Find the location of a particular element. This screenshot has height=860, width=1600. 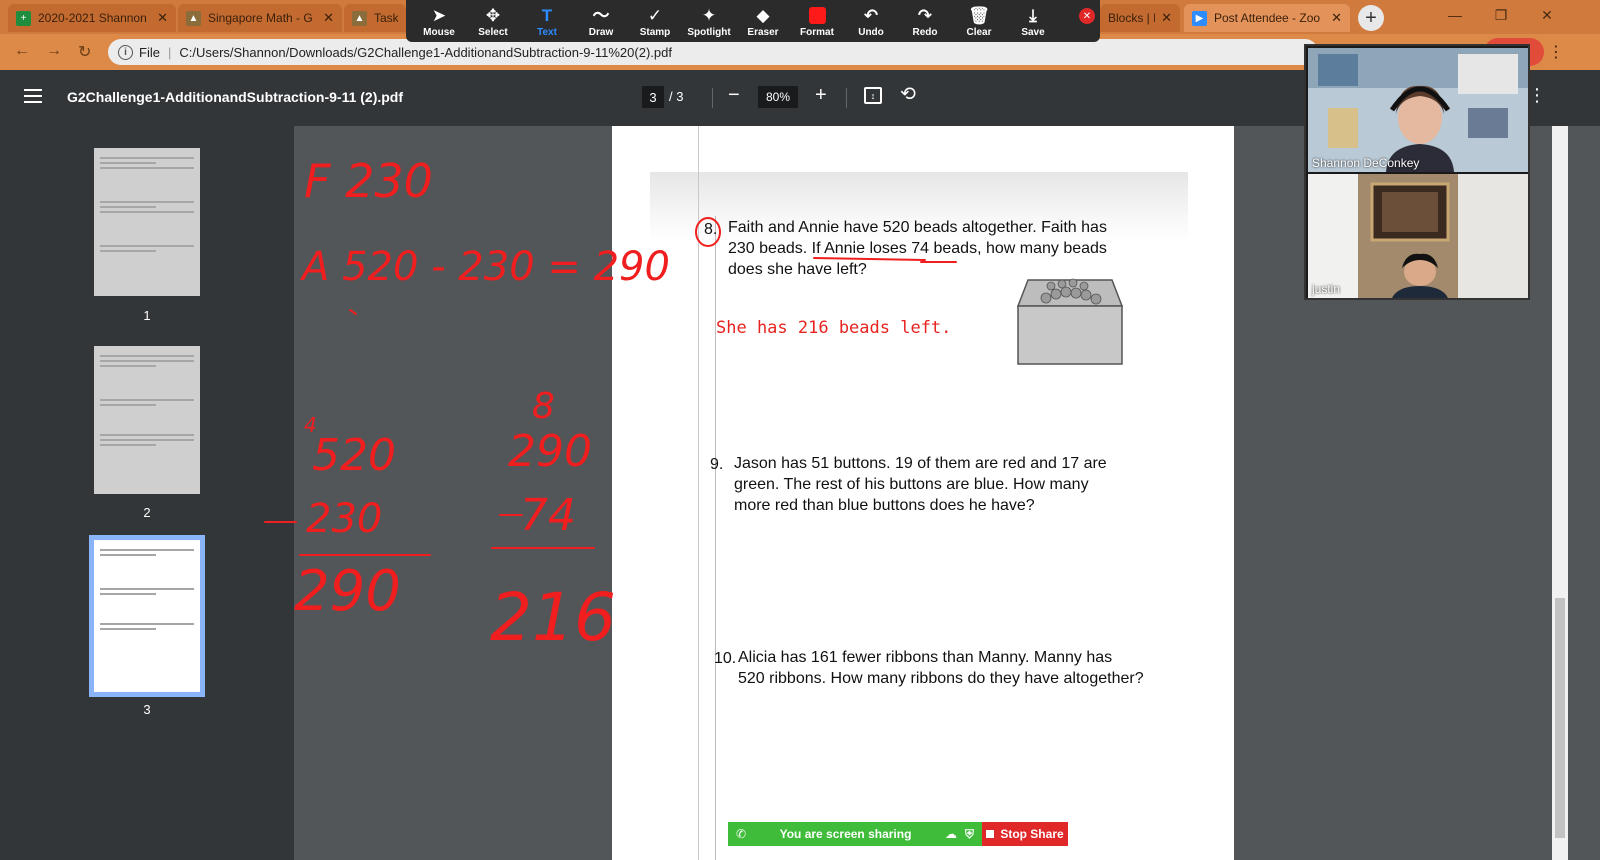

tool-spotlight-button: ✦ Spotlight is located at coordinates (709, 21).